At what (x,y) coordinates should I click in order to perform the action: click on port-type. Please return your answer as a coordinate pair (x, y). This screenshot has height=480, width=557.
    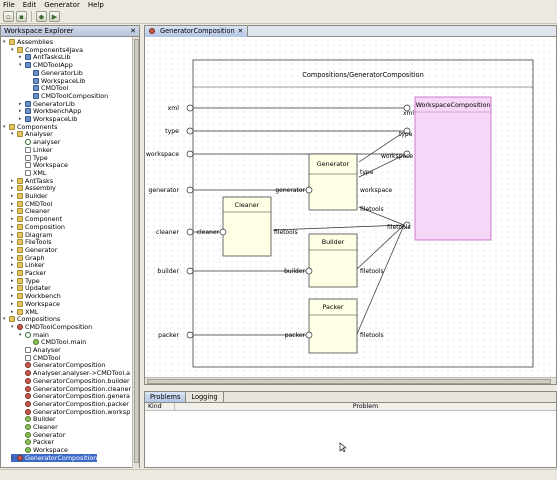
    Looking at the image, I should click on (190, 131).